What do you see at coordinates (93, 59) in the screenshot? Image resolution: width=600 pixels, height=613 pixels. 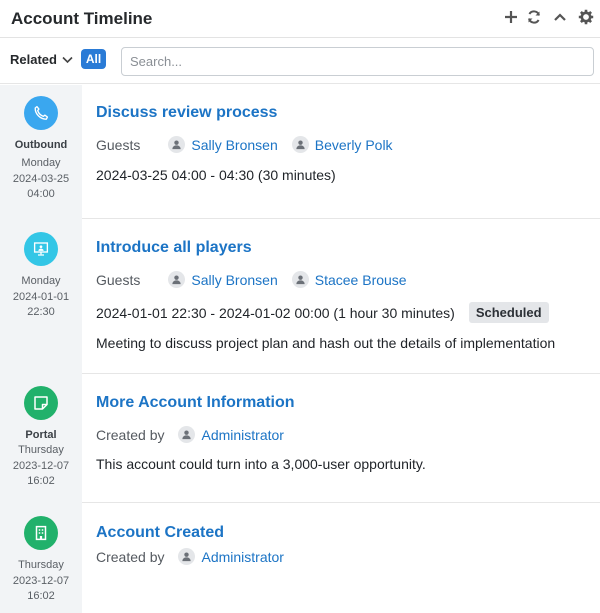 I see `all-filter-button: All` at bounding box center [93, 59].